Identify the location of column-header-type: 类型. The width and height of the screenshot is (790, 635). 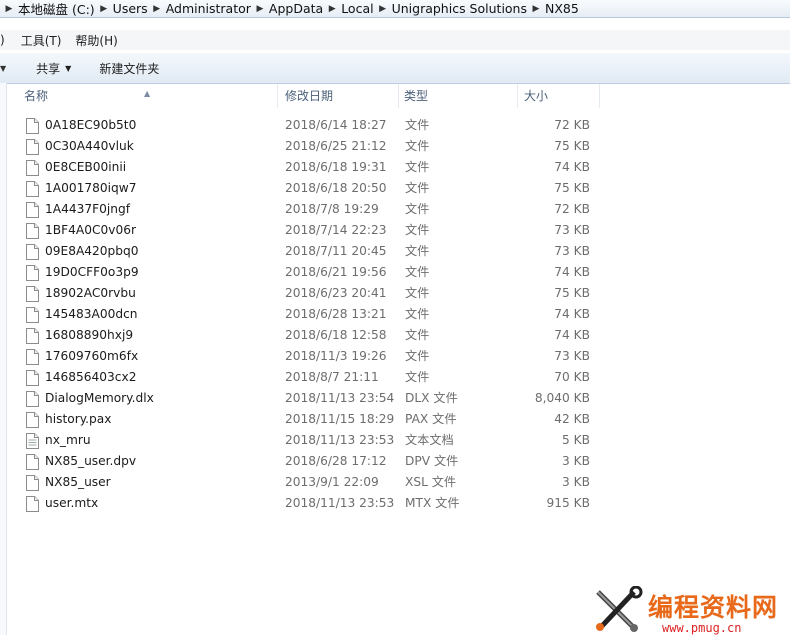
(459, 96).